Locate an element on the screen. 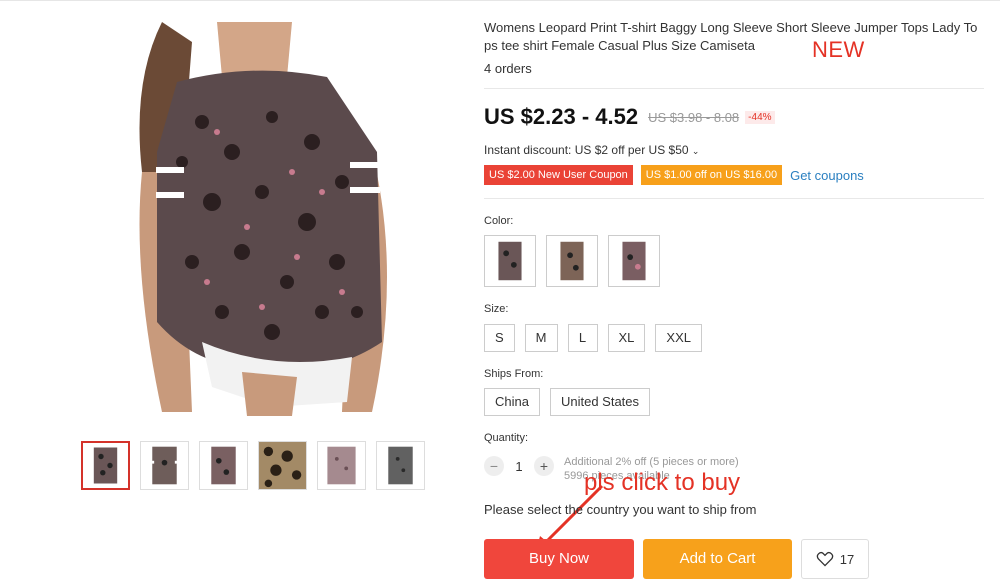 The height and width of the screenshot is (584, 1000). color-option-leopard-pink is located at coordinates (634, 261).